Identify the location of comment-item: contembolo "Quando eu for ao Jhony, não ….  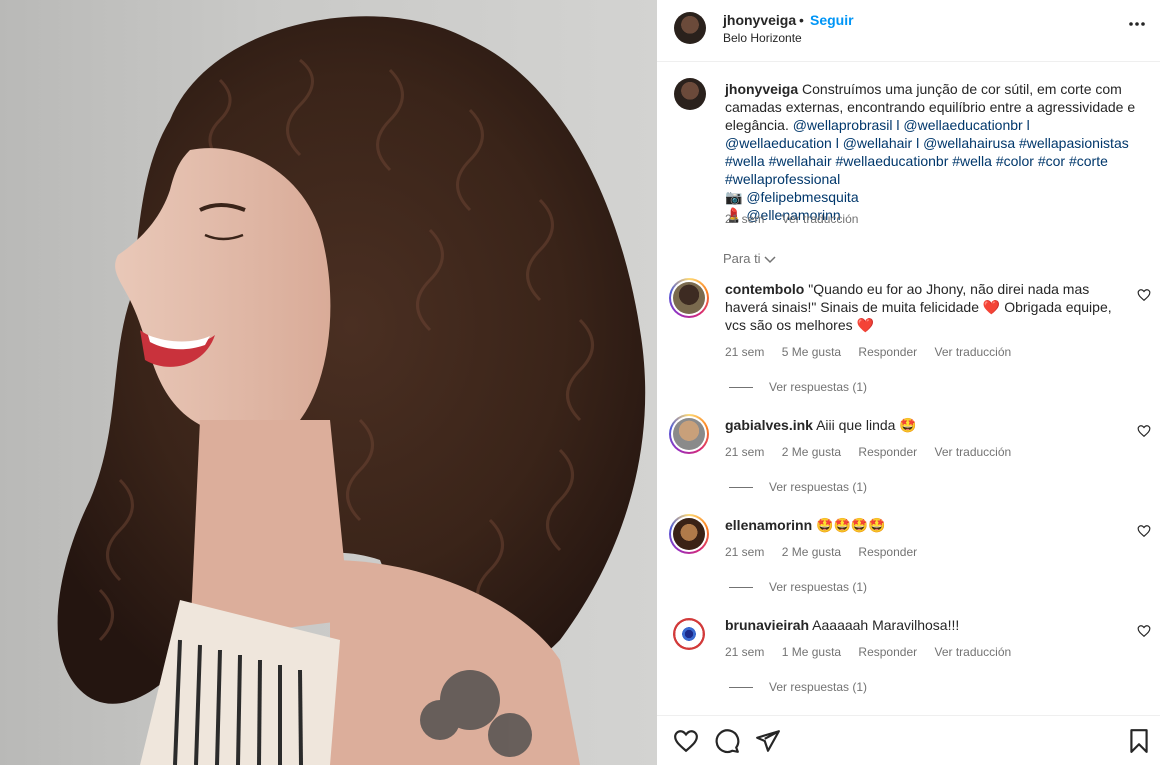
(908, 336).